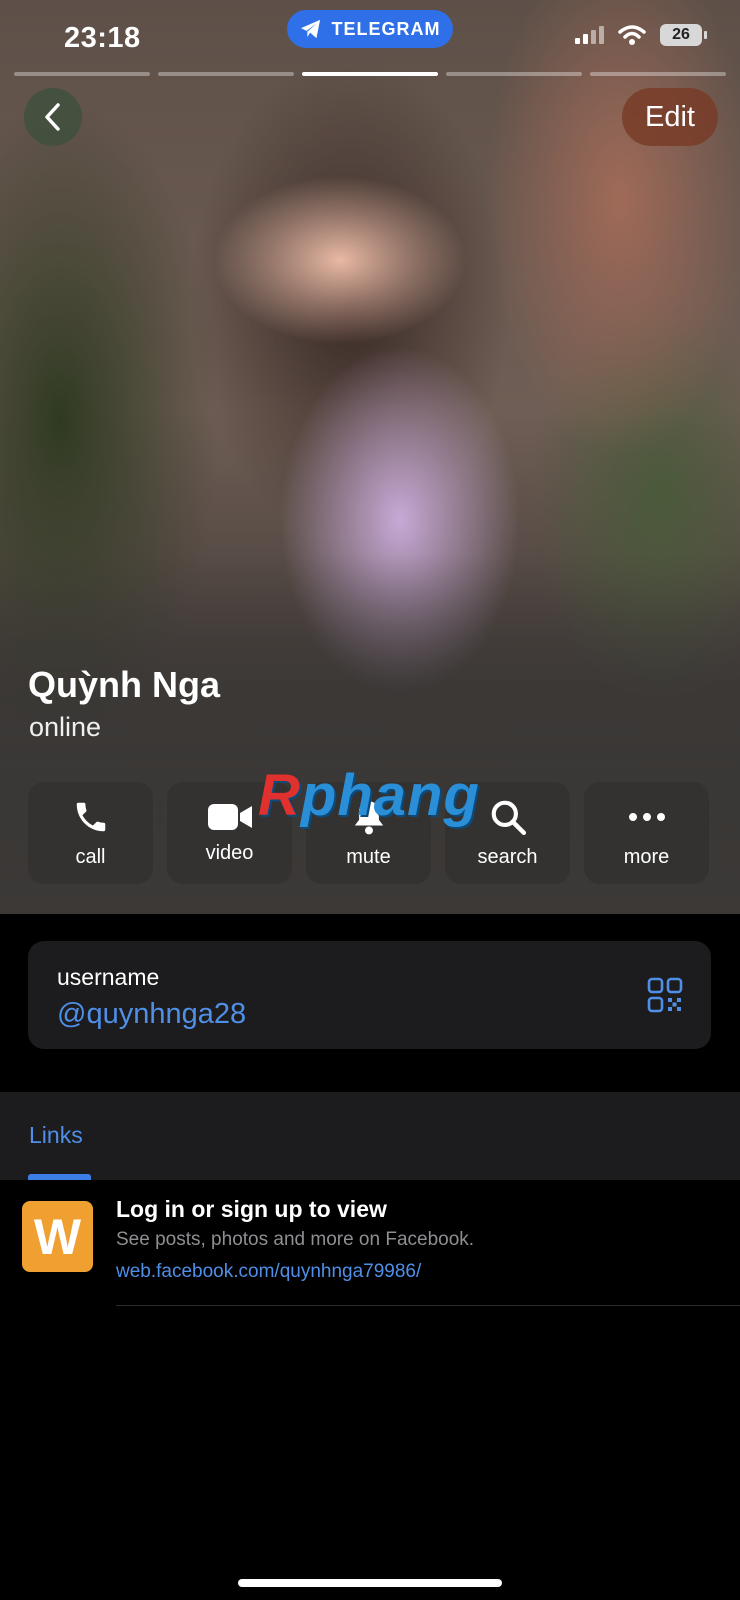  What do you see at coordinates (229, 816) in the screenshot?
I see `video-camera-icon` at bounding box center [229, 816].